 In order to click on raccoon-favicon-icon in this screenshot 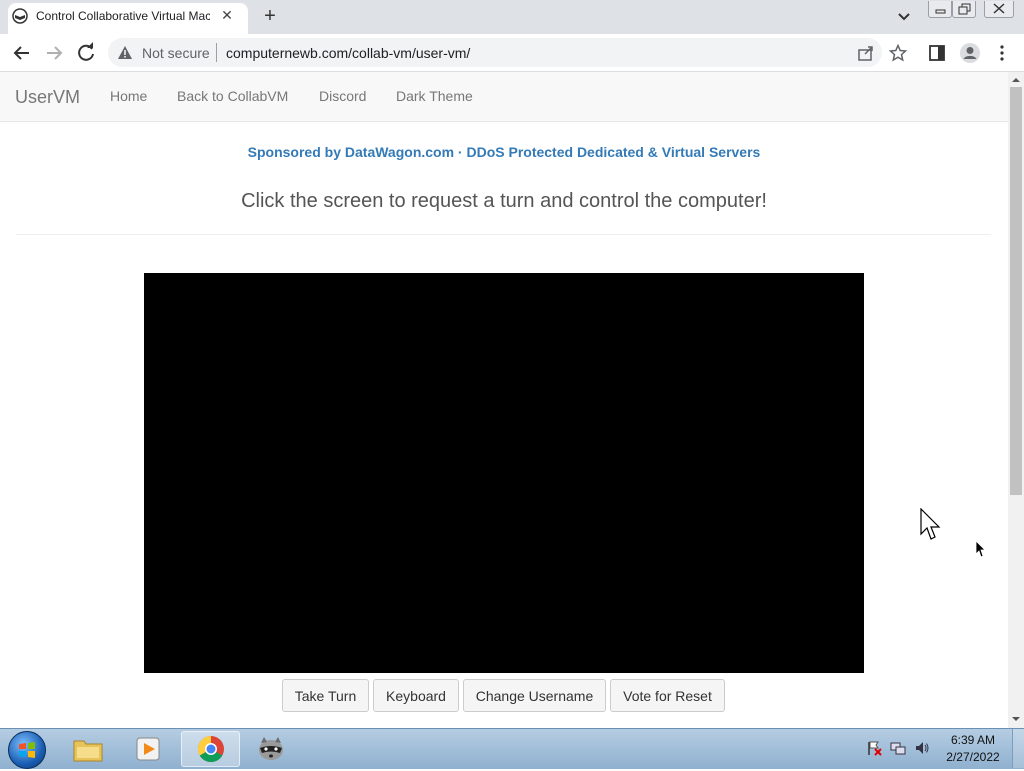, I will do `click(20, 16)`.